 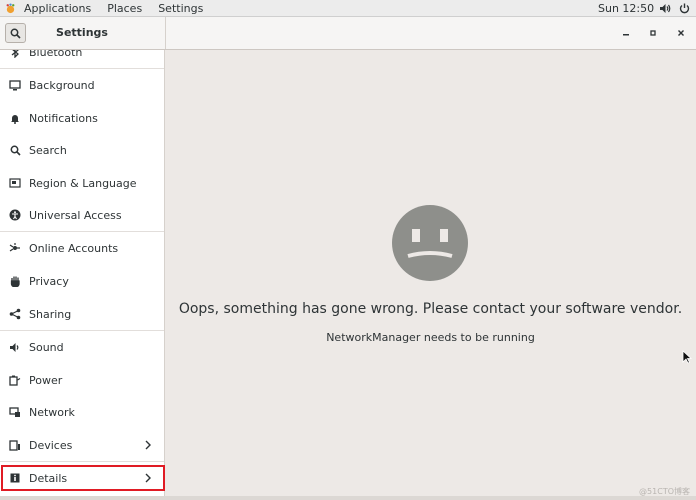 I want to click on network-icon, so click(x=15, y=412).